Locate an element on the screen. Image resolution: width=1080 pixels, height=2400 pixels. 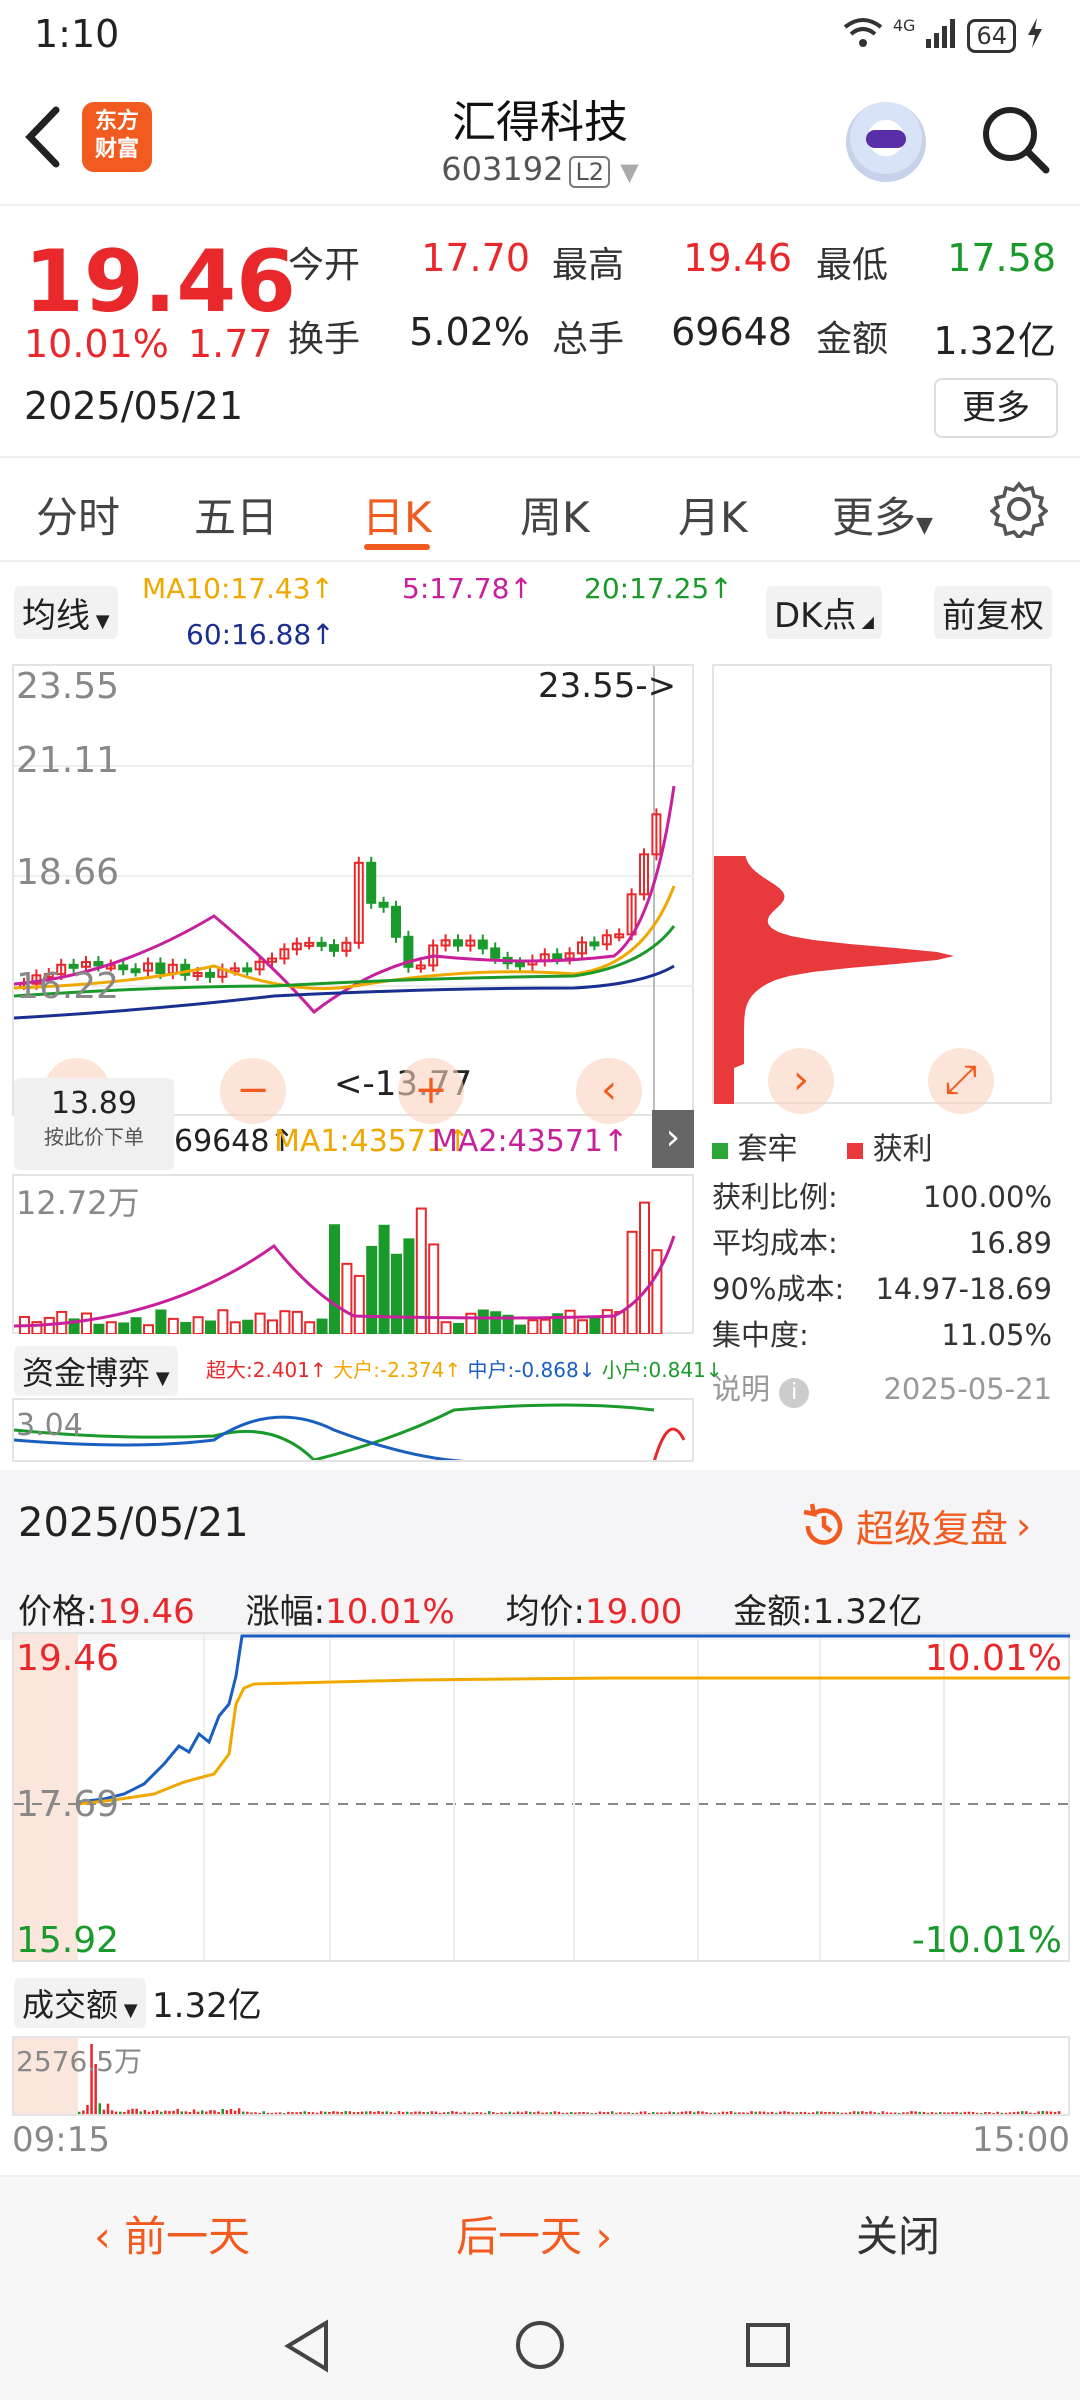
settings-gear-icon is located at coordinates (1019, 511).